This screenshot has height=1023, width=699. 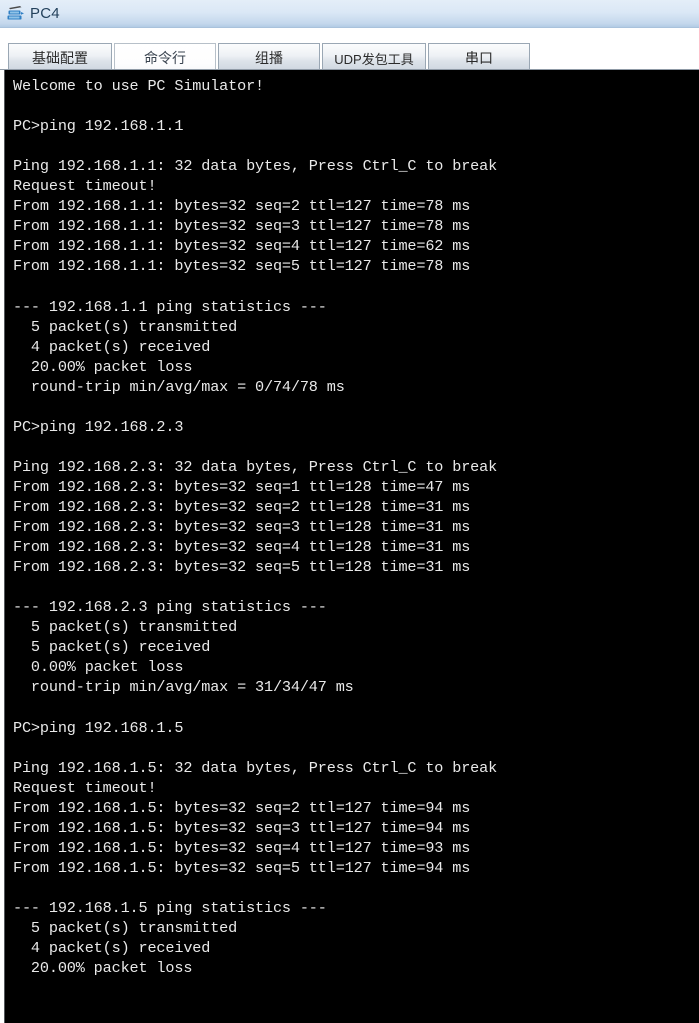 I want to click on tab-udp-packet-tool: UDP发包工具, so click(x=374, y=57).